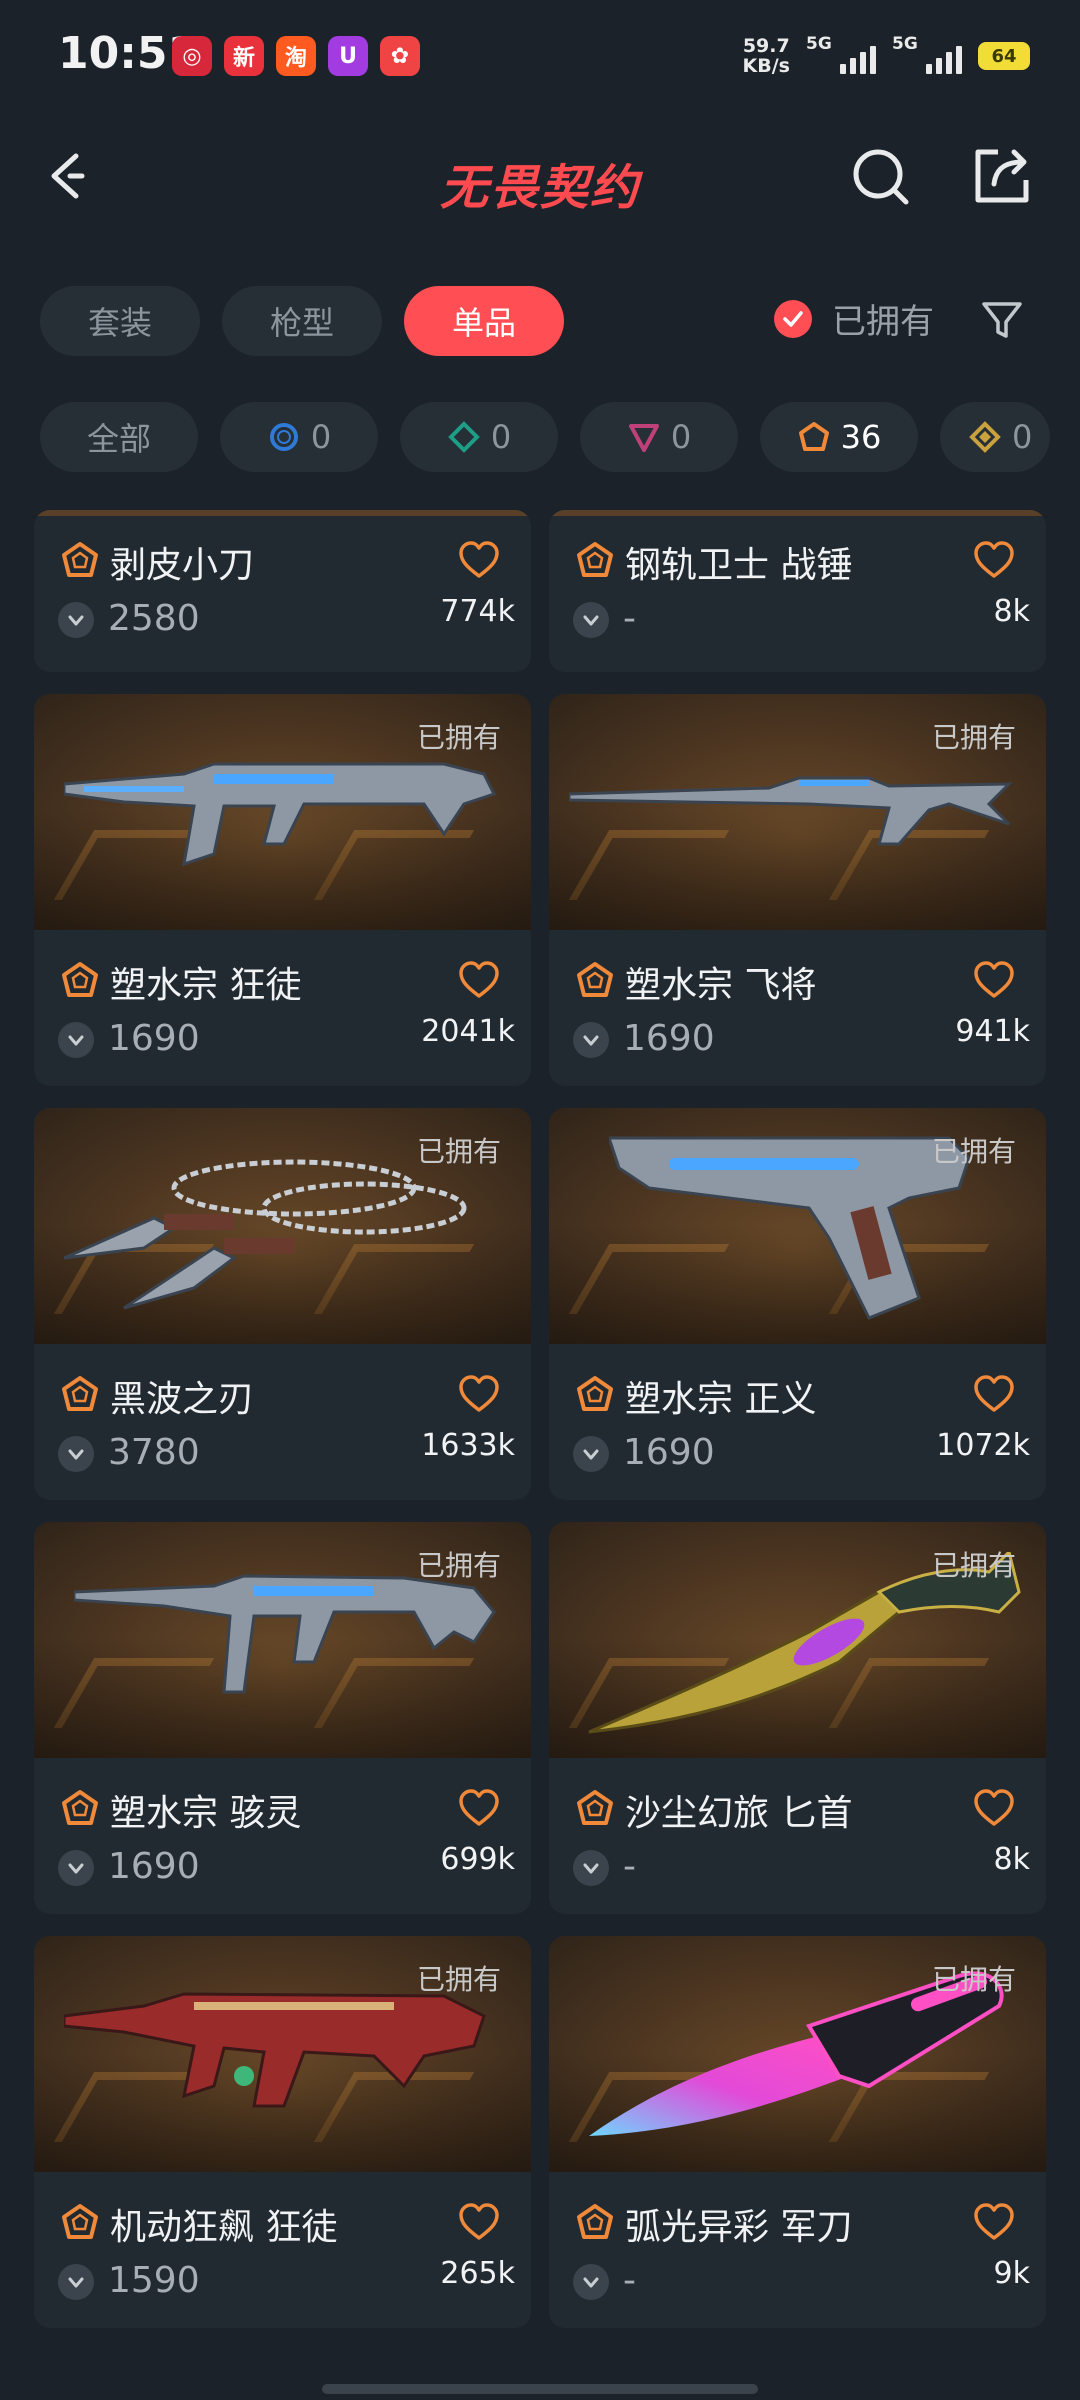  I want to click on item-name: 塑水宗 正义, so click(721, 1399).